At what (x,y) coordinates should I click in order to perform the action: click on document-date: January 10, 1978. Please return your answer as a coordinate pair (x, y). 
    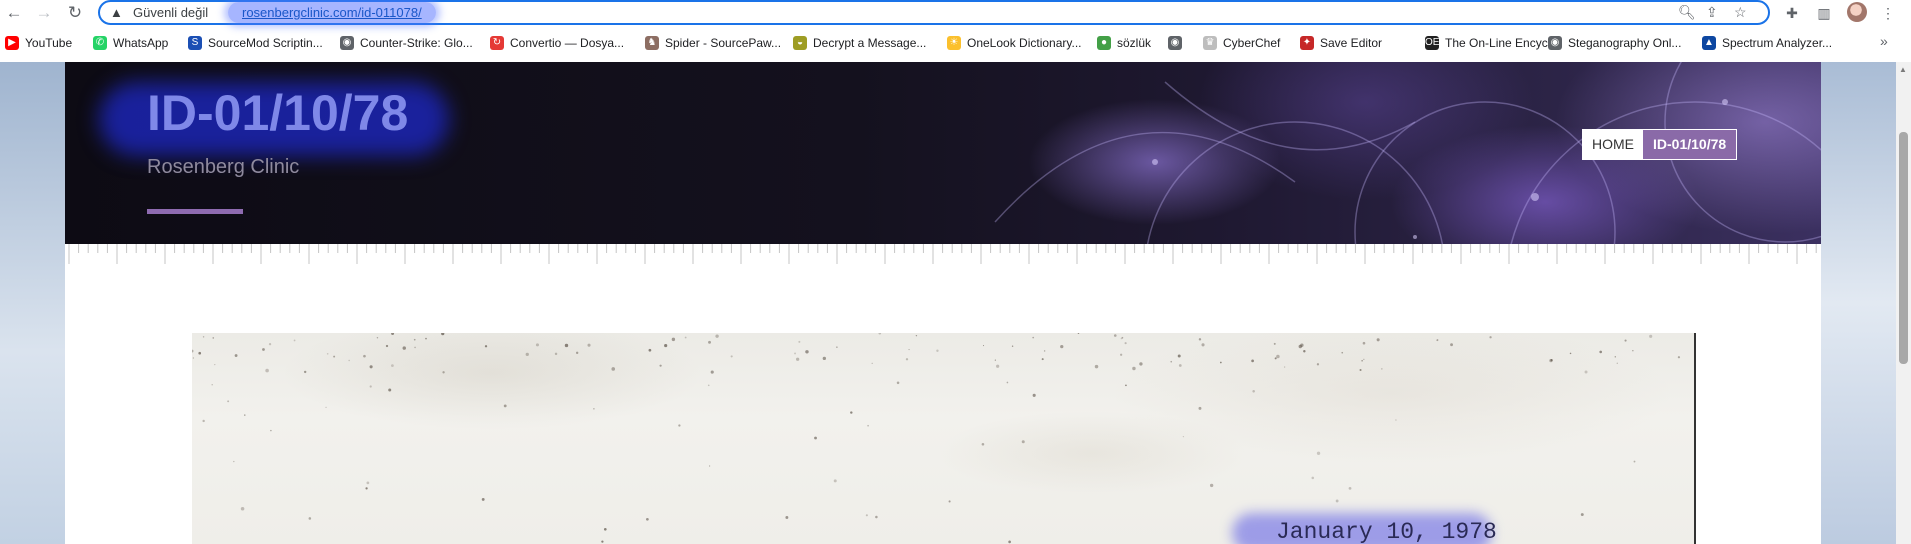
    Looking at the image, I should click on (1386, 531).